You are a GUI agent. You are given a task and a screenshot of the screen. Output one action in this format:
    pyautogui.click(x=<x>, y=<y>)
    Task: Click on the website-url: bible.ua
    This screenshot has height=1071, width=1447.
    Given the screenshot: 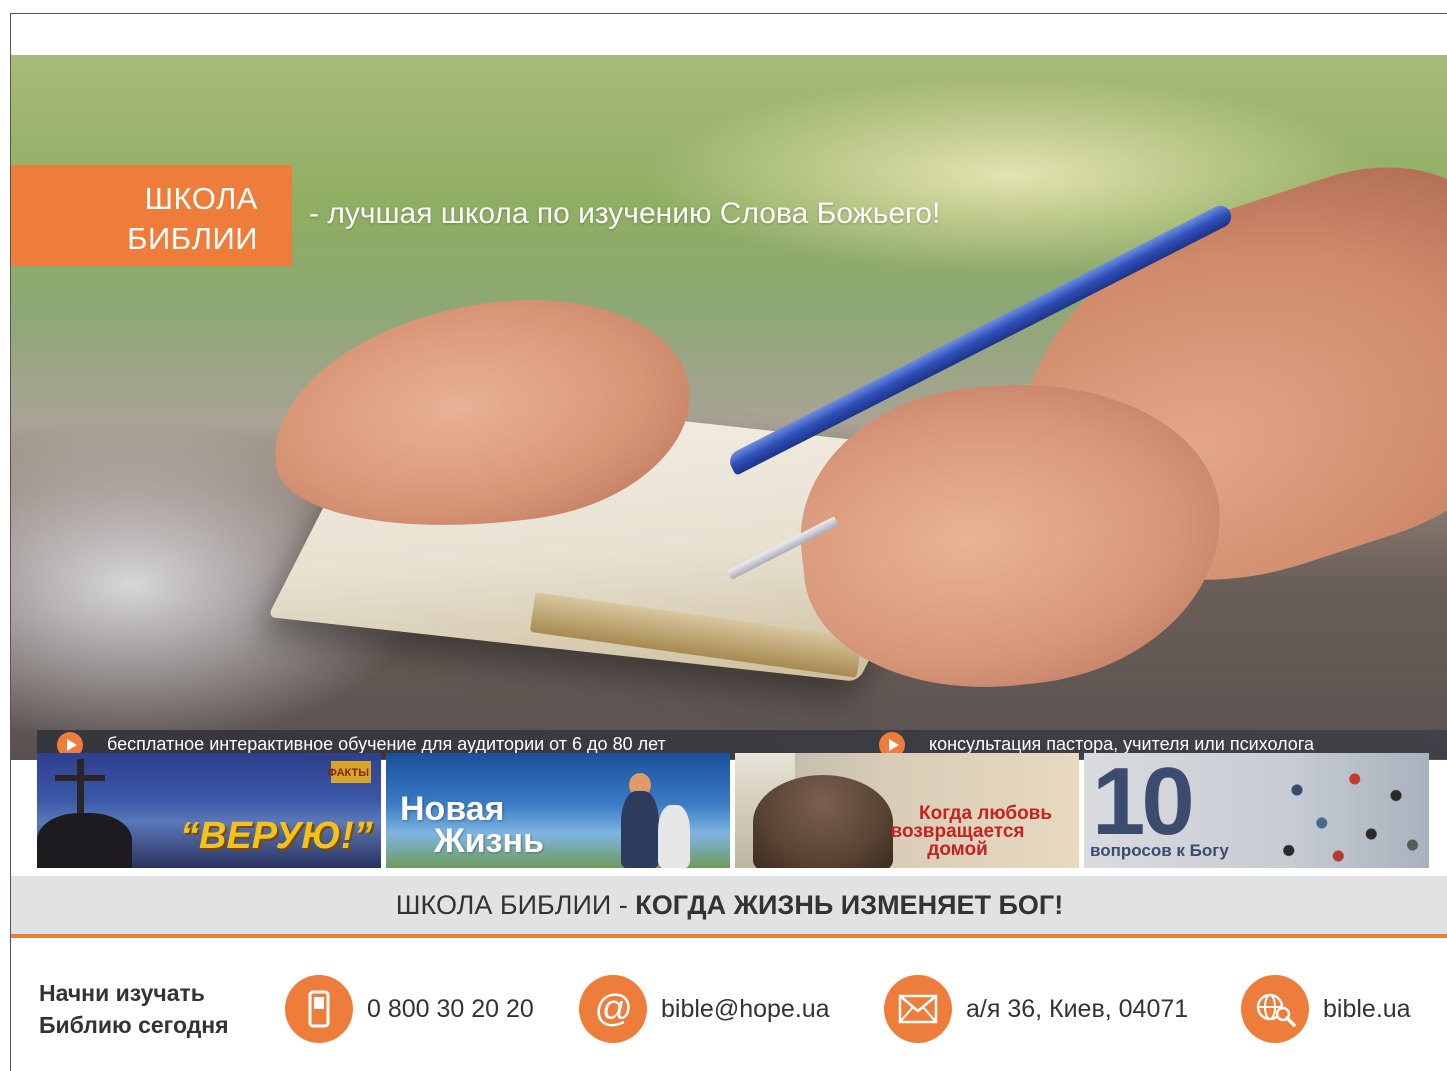 What is the action you would take?
    pyautogui.click(x=1367, y=1008)
    